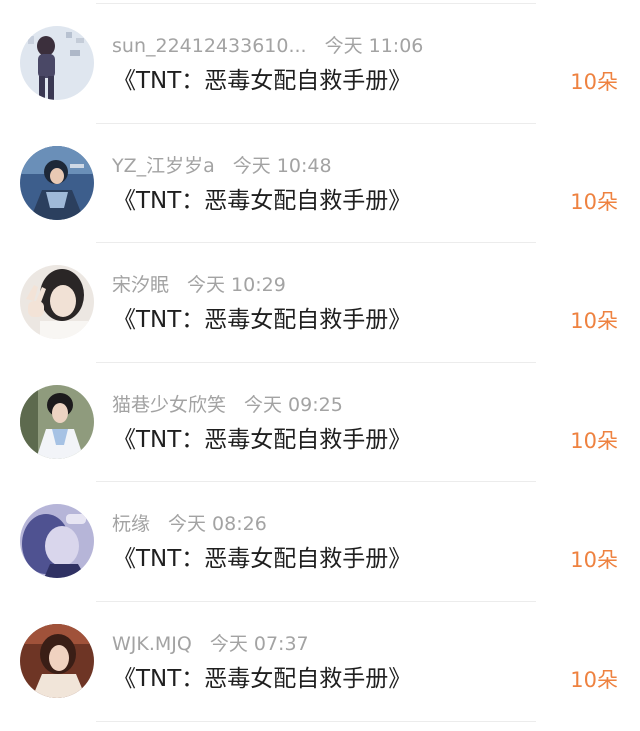 The image size is (640, 731). I want to click on avatar-costume-blue-icon, so click(57, 182).